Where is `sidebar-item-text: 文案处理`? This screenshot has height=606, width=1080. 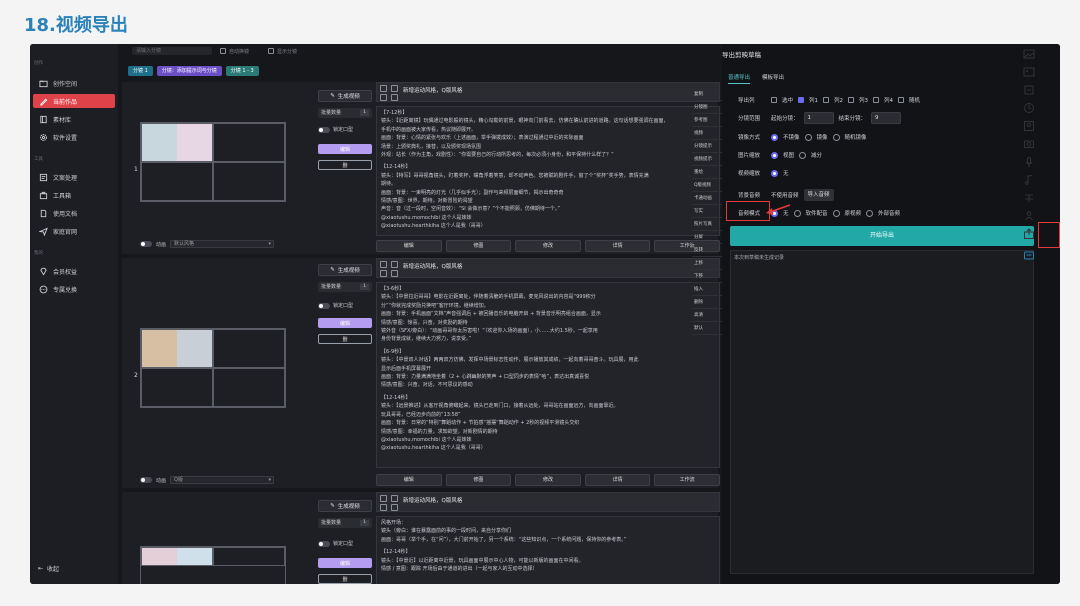 sidebar-item-text: 文案处理 is located at coordinates (74, 177).